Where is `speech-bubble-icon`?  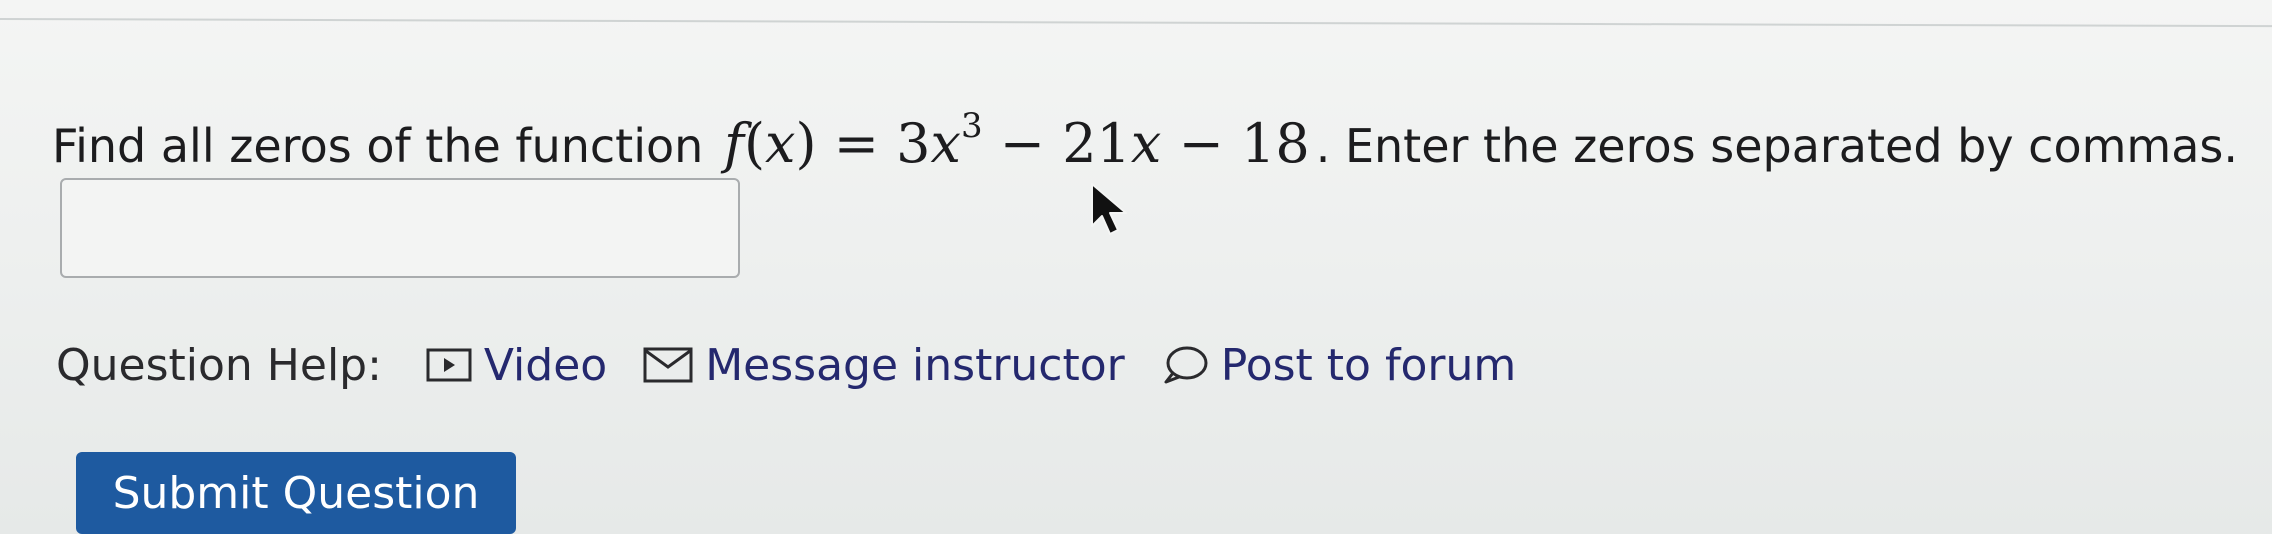 speech-bubble-icon is located at coordinates (1185, 365).